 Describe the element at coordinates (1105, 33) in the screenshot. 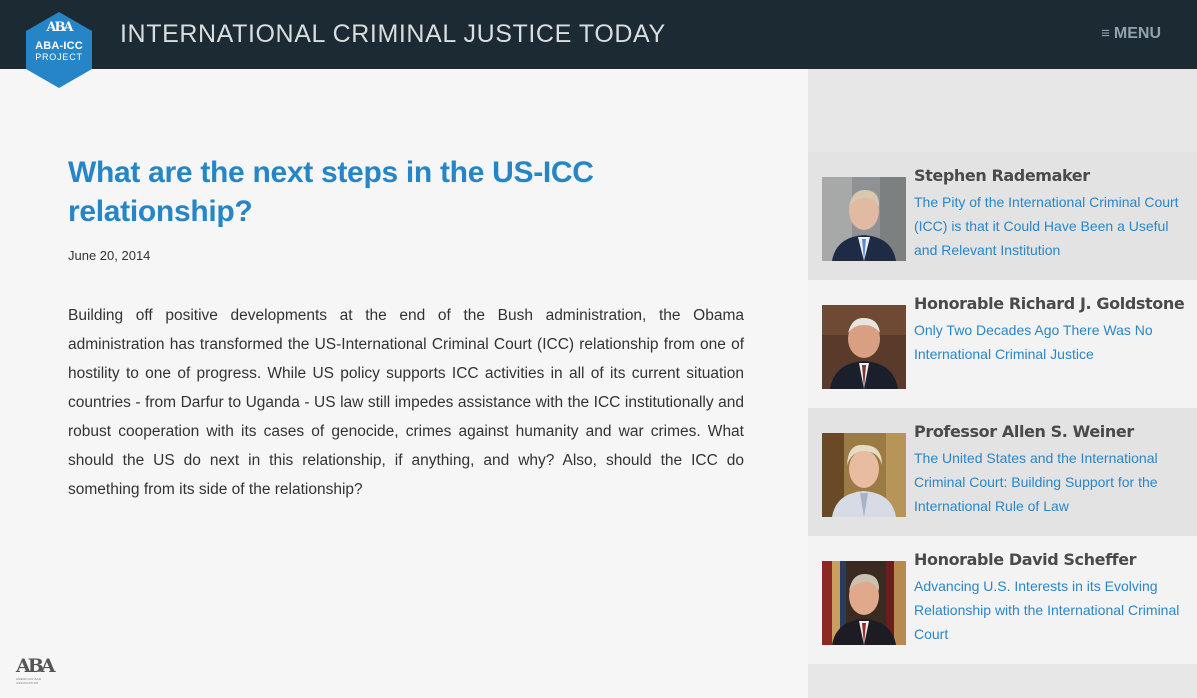

I see `hamburger-icon: ≡` at that location.